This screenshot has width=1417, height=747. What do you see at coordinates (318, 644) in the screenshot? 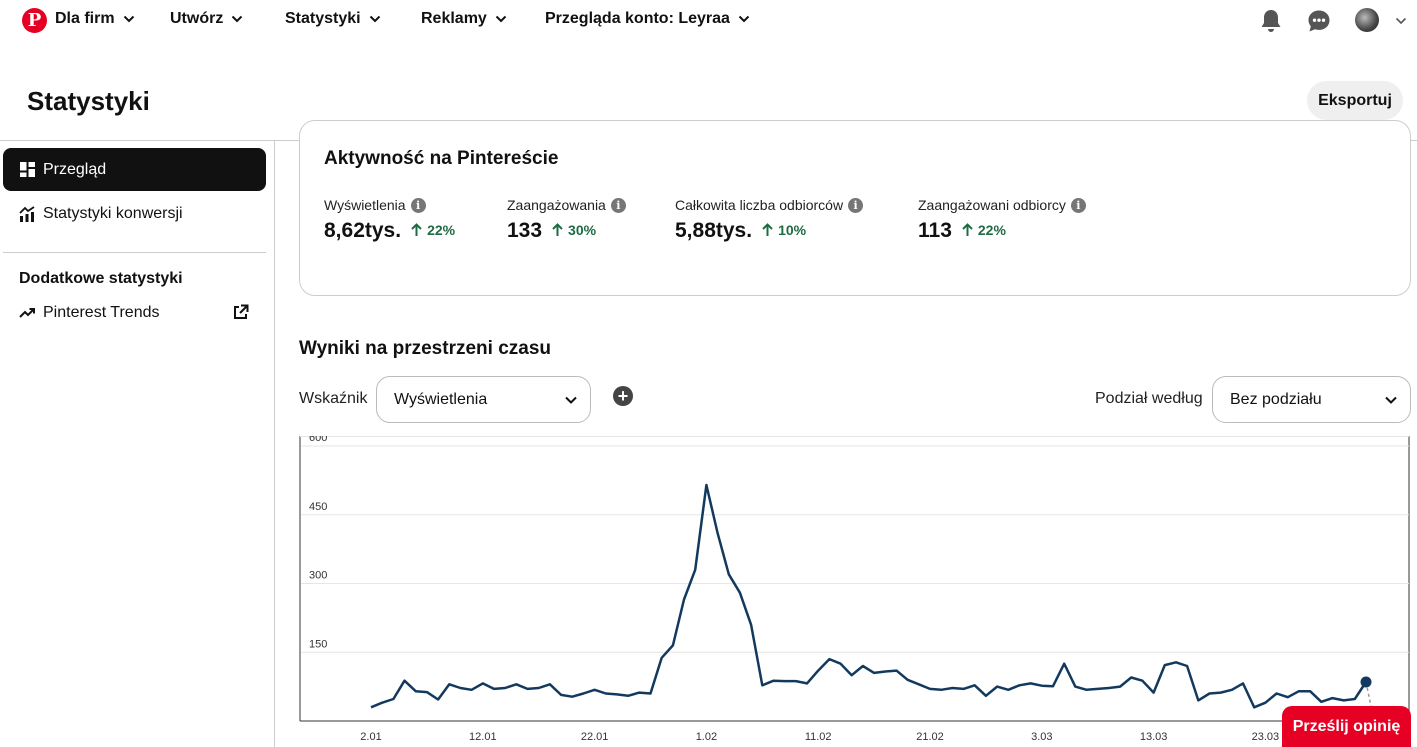
I see `y-tick-label: 150` at bounding box center [318, 644].